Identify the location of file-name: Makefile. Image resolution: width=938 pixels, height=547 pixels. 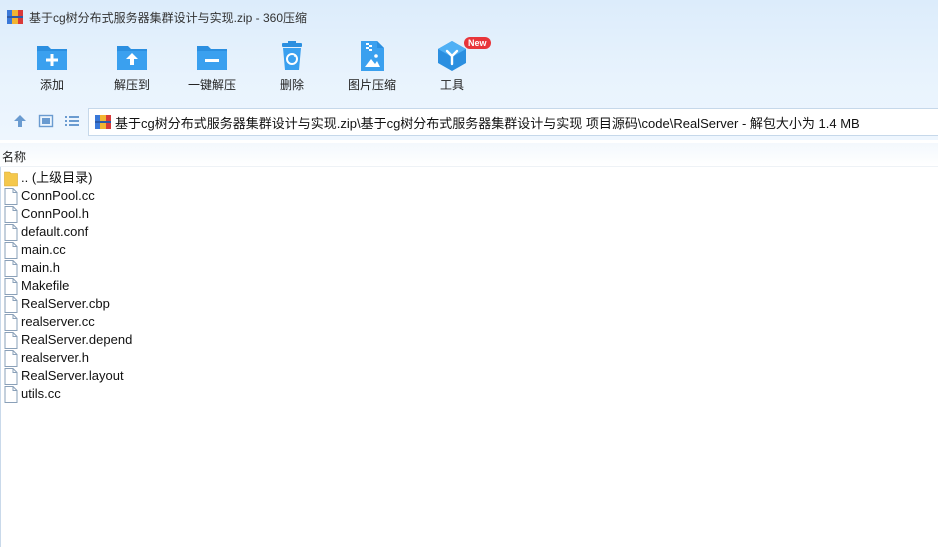
(45, 285).